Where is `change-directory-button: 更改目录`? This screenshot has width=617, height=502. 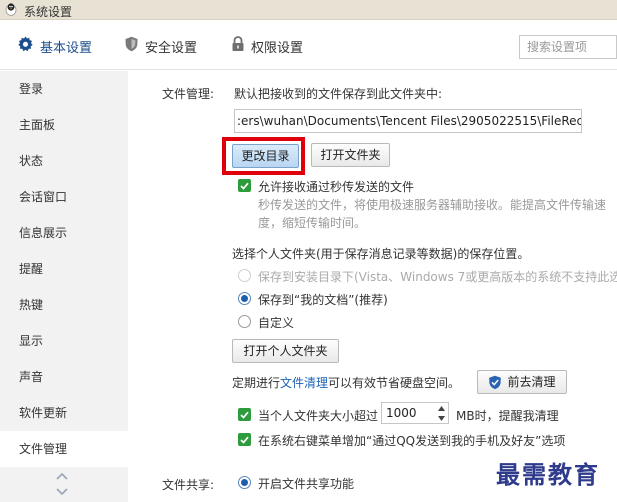
change-directory-button: 更改目录 is located at coordinates (265, 156).